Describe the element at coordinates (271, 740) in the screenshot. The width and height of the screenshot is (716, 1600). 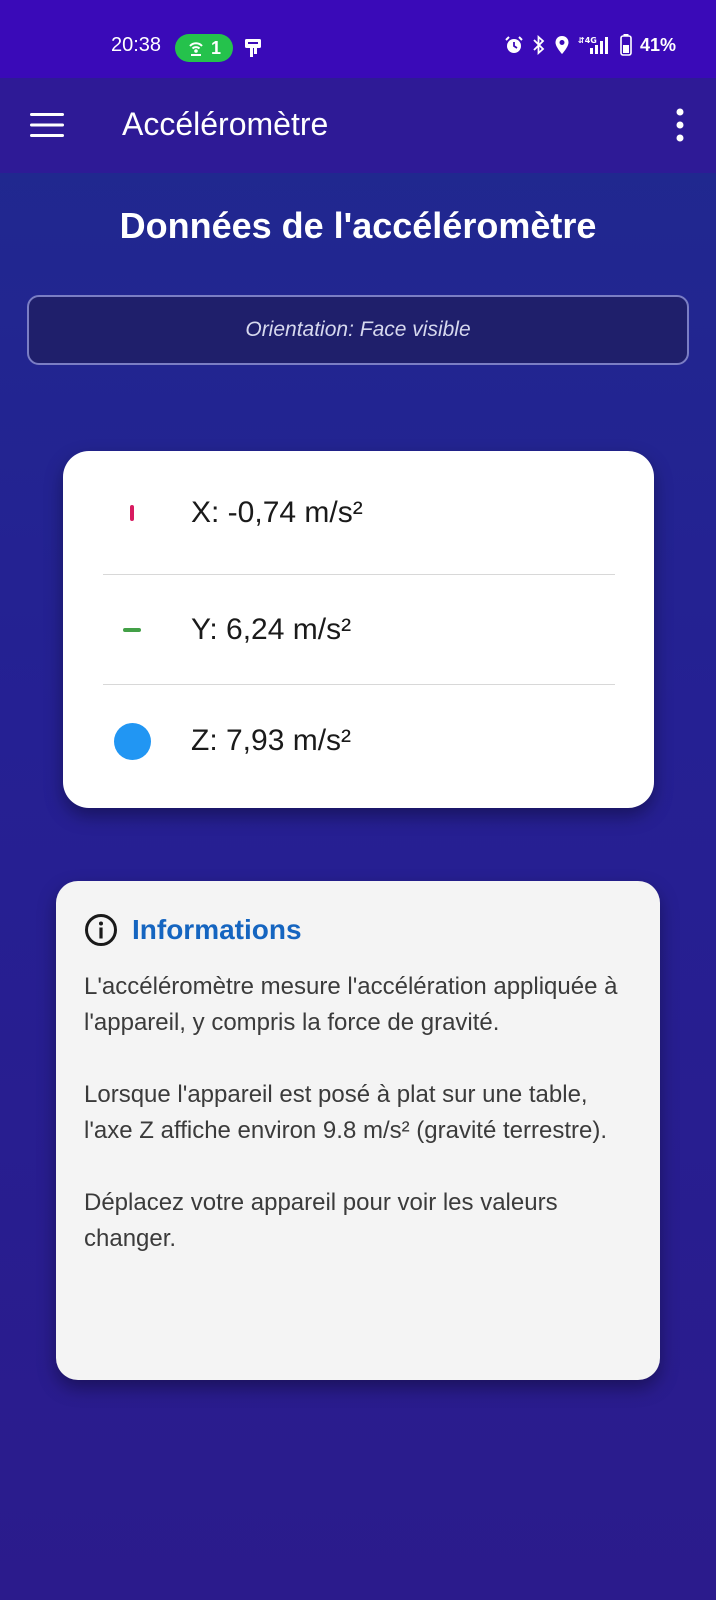
I see `z-axis-value: Z: 7,93 m/s²` at that location.